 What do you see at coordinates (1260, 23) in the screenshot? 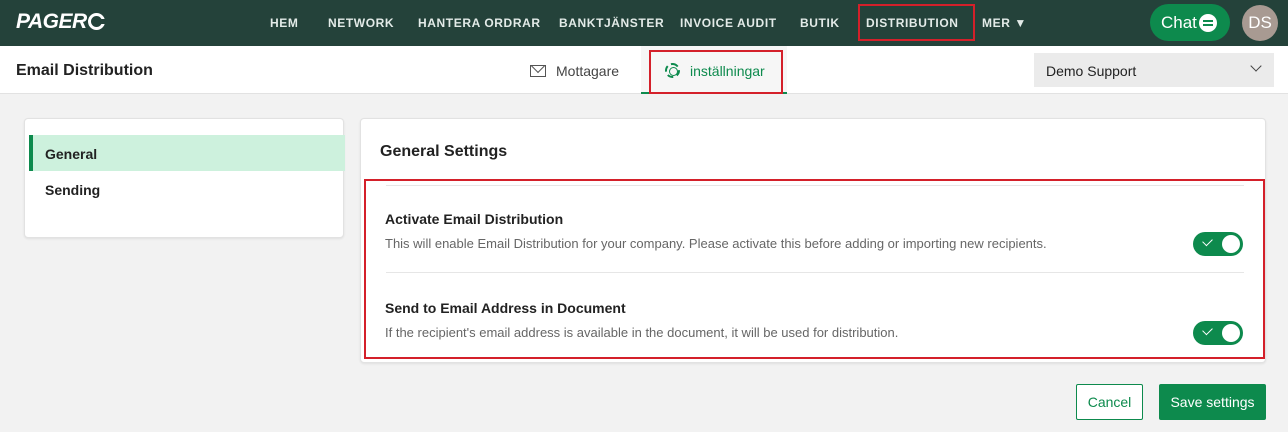
I see `user-avatar: DS` at bounding box center [1260, 23].